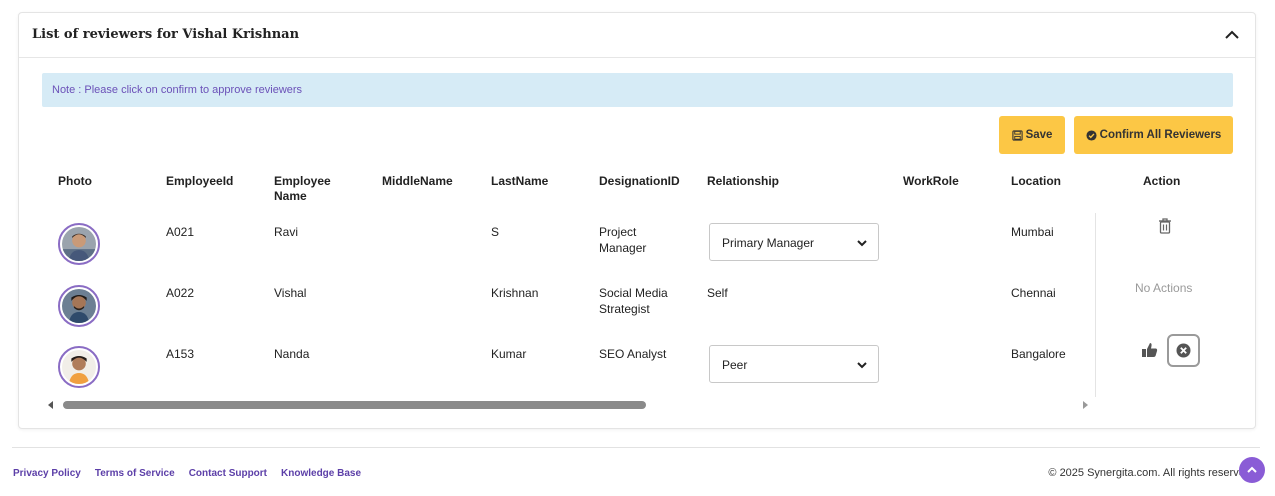 Image resolution: width=1275 pixels, height=496 pixels. I want to click on scroll-left-arrow-icon, so click(50, 405).